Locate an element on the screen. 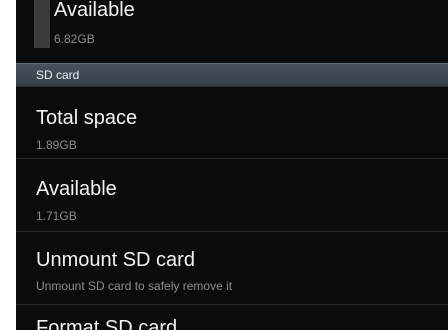  internal-available-label: Available is located at coordinates (94, 10).